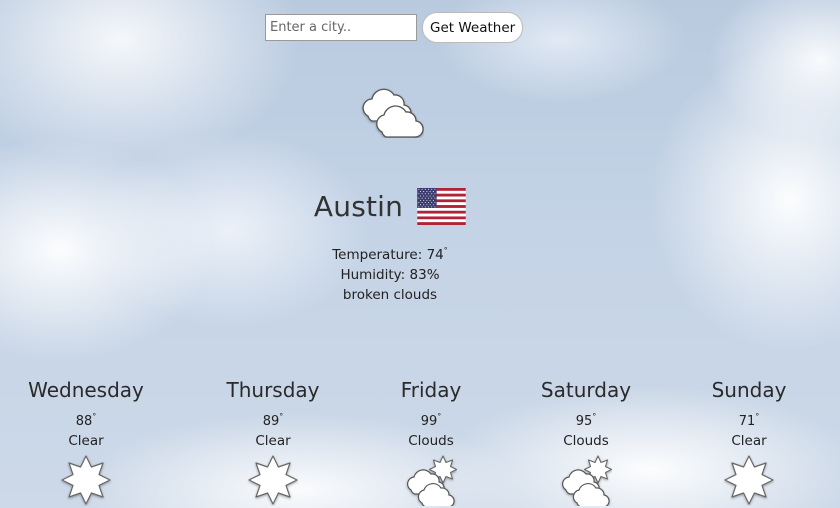 The image size is (840, 508). Describe the element at coordinates (86, 390) in the screenshot. I see `forecast-day-name: Wednesday` at that location.